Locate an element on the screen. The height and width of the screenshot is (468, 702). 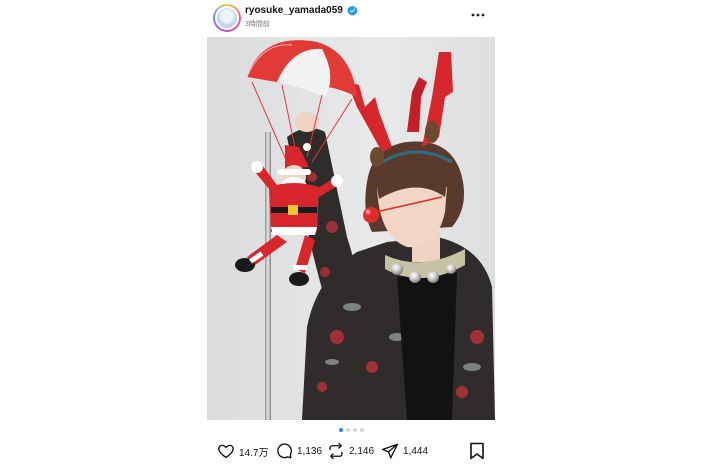
post-timestamp: 3時間前 is located at coordinates (257, 24).